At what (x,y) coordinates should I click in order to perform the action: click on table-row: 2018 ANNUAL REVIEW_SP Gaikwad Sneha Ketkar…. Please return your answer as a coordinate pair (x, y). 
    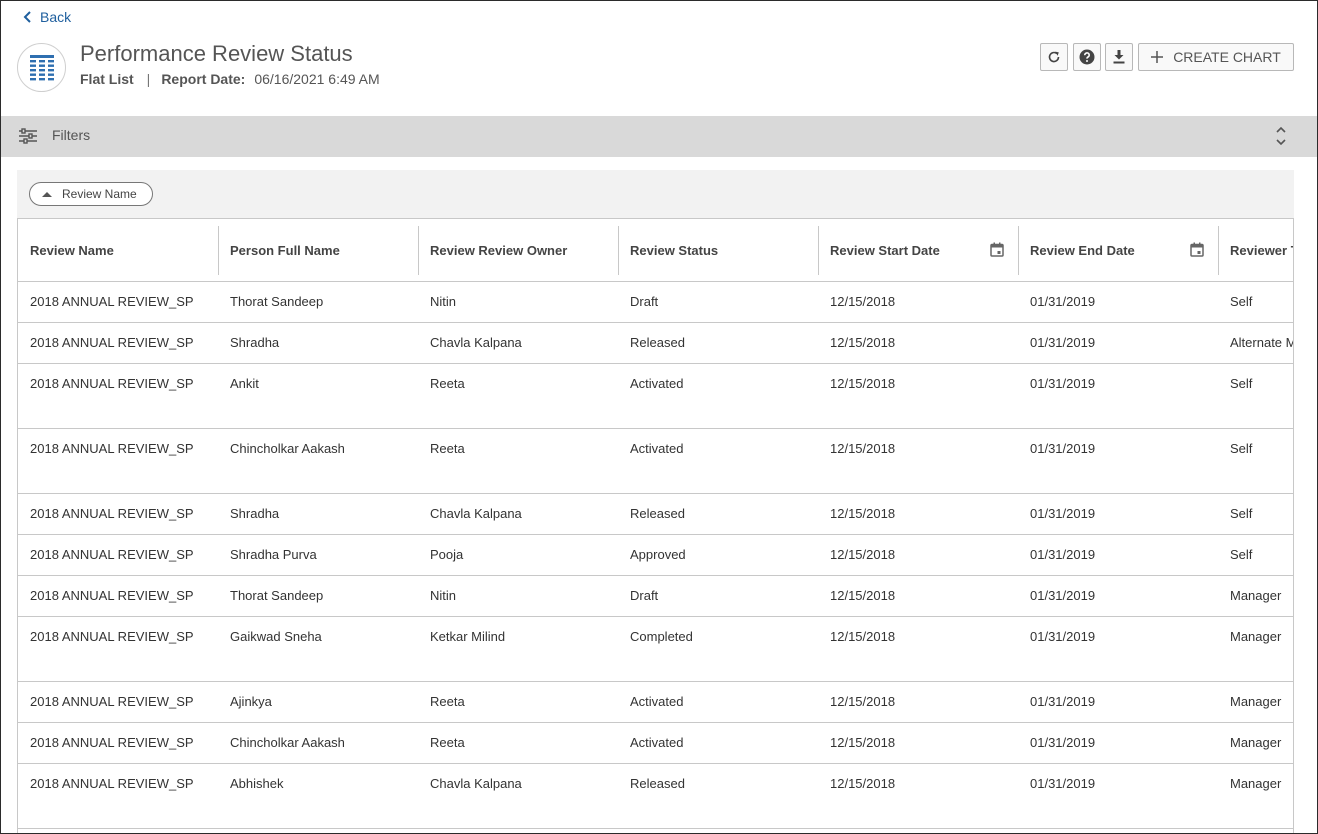
    Looking at the image, I should click on (655, 649).